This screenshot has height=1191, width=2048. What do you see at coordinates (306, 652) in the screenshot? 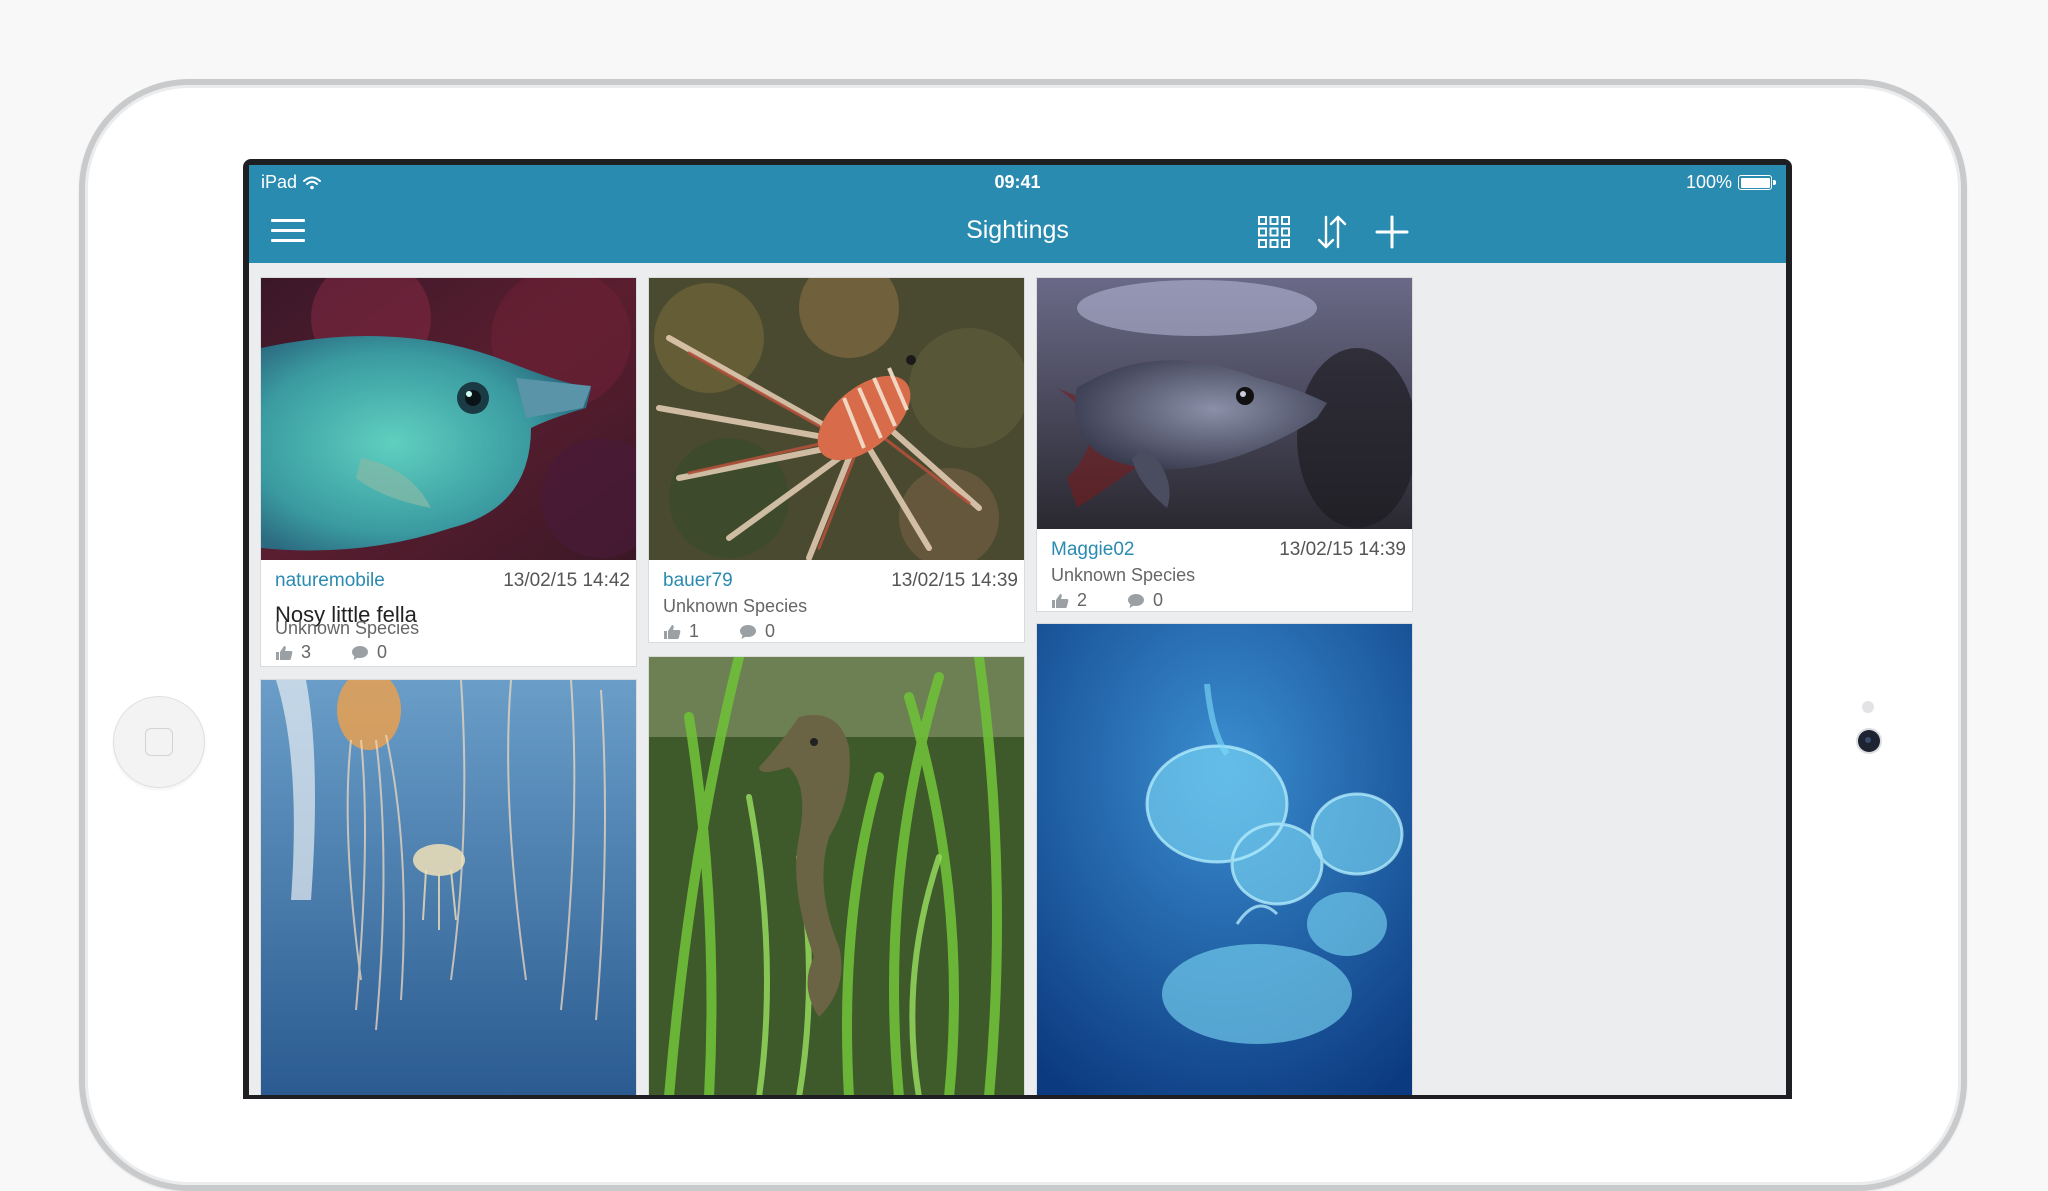
I see `like-count: 3` at bounding box center [306, 652].